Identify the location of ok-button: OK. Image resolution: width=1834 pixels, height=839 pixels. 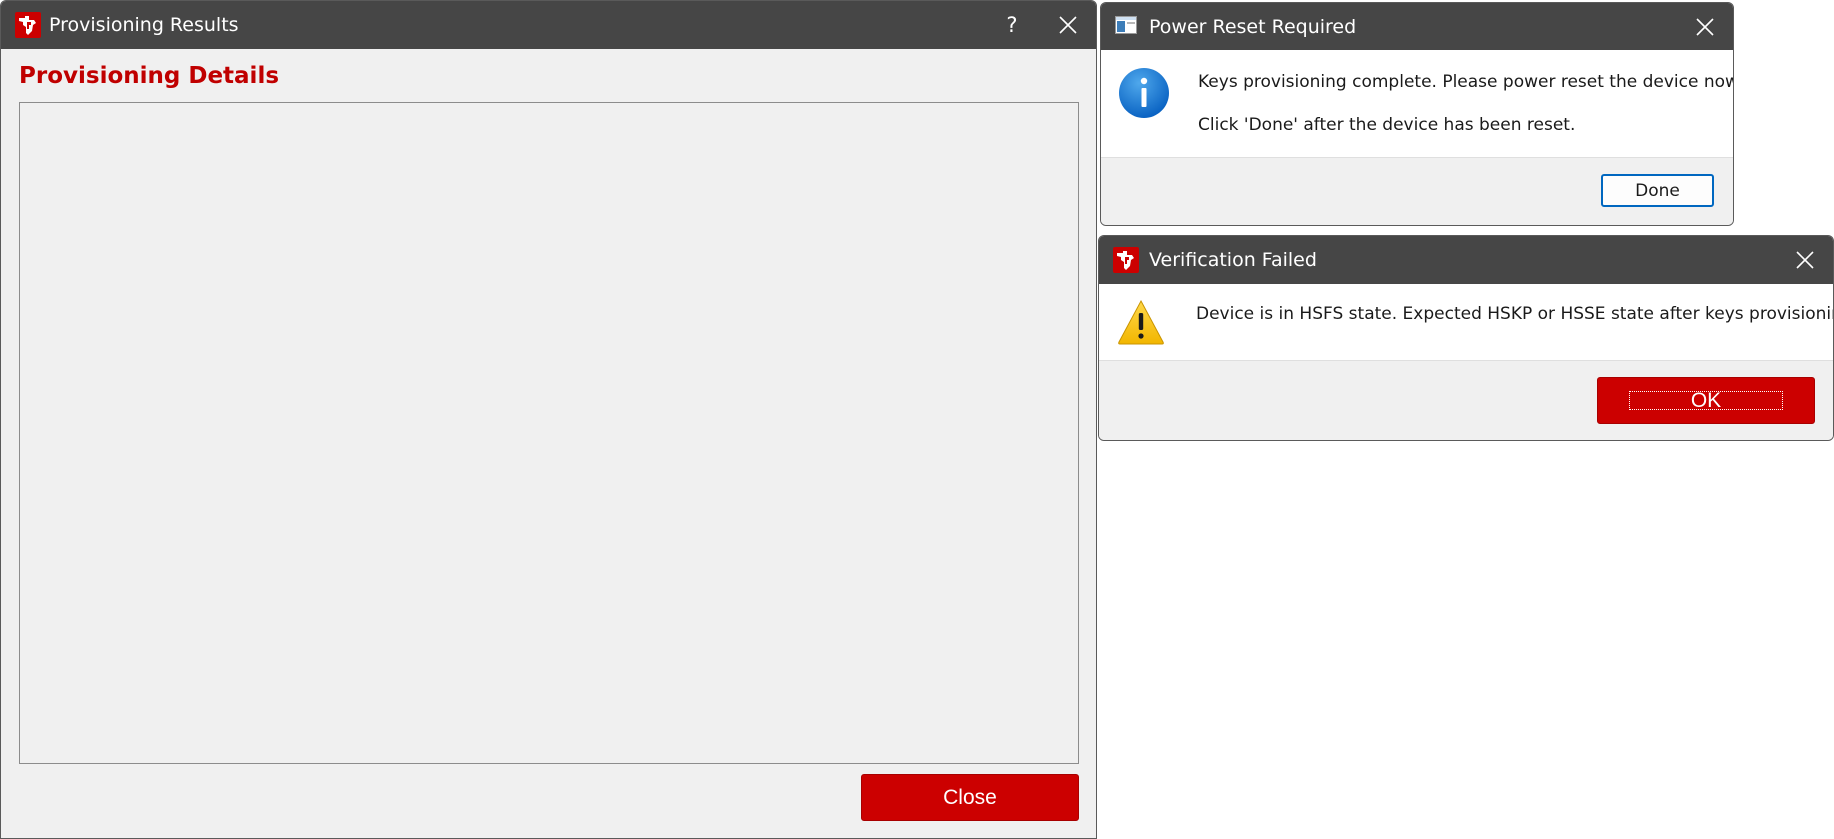
(1706, 400).